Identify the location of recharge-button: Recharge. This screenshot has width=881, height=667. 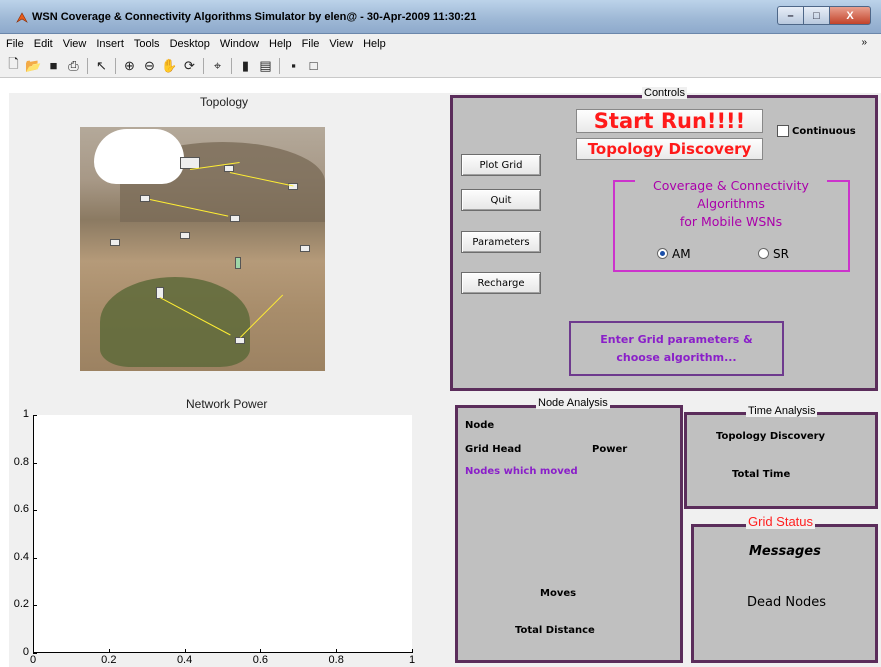
(501, 283).